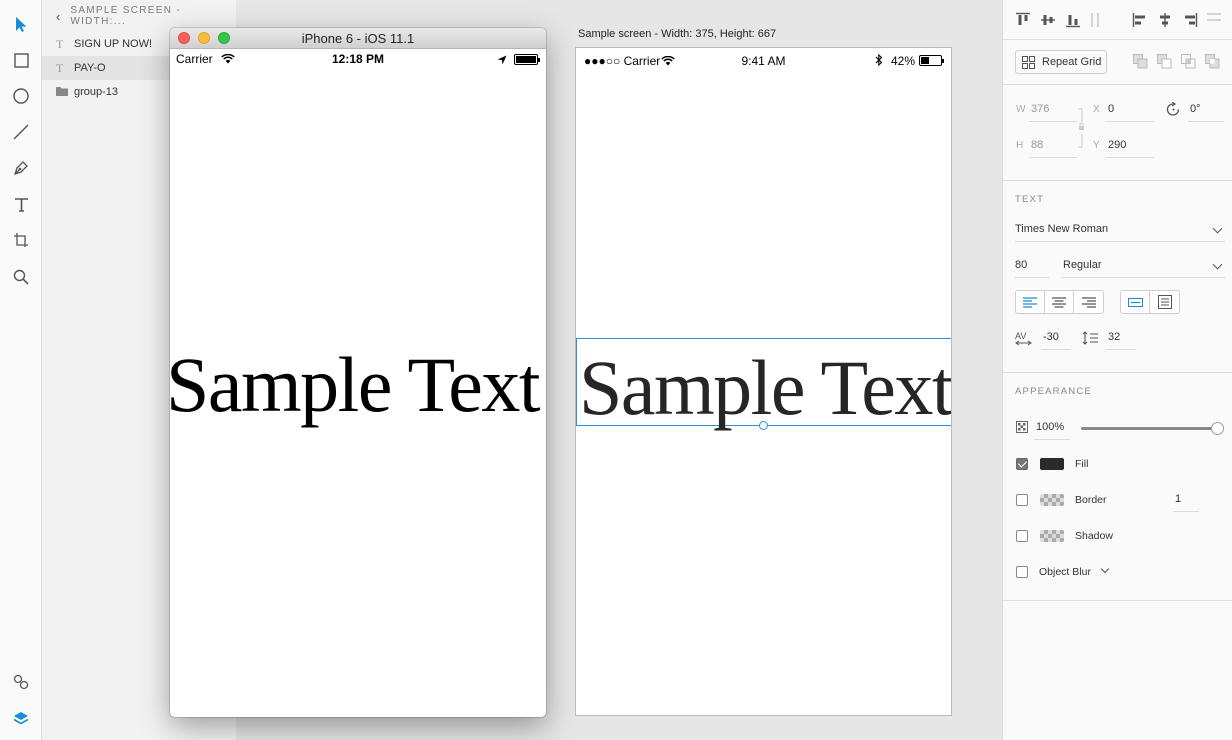 This screenshot has height=740, width=1232. Describe the element at coordinates (1022, 464) in the screenshot. I see `fill-checkbox` at that location.